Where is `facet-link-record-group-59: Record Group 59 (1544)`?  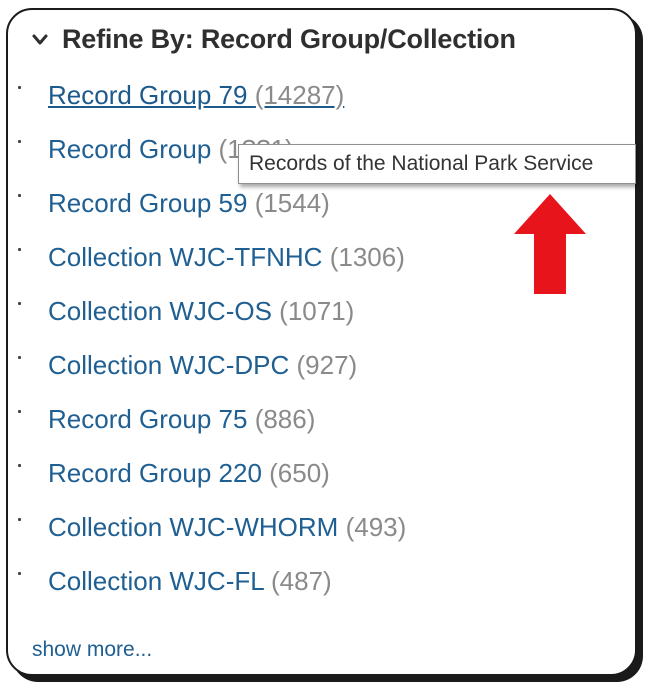
facet-link-record-group-59: Record Group 59 (1544) is located at coordinates (189, 203).